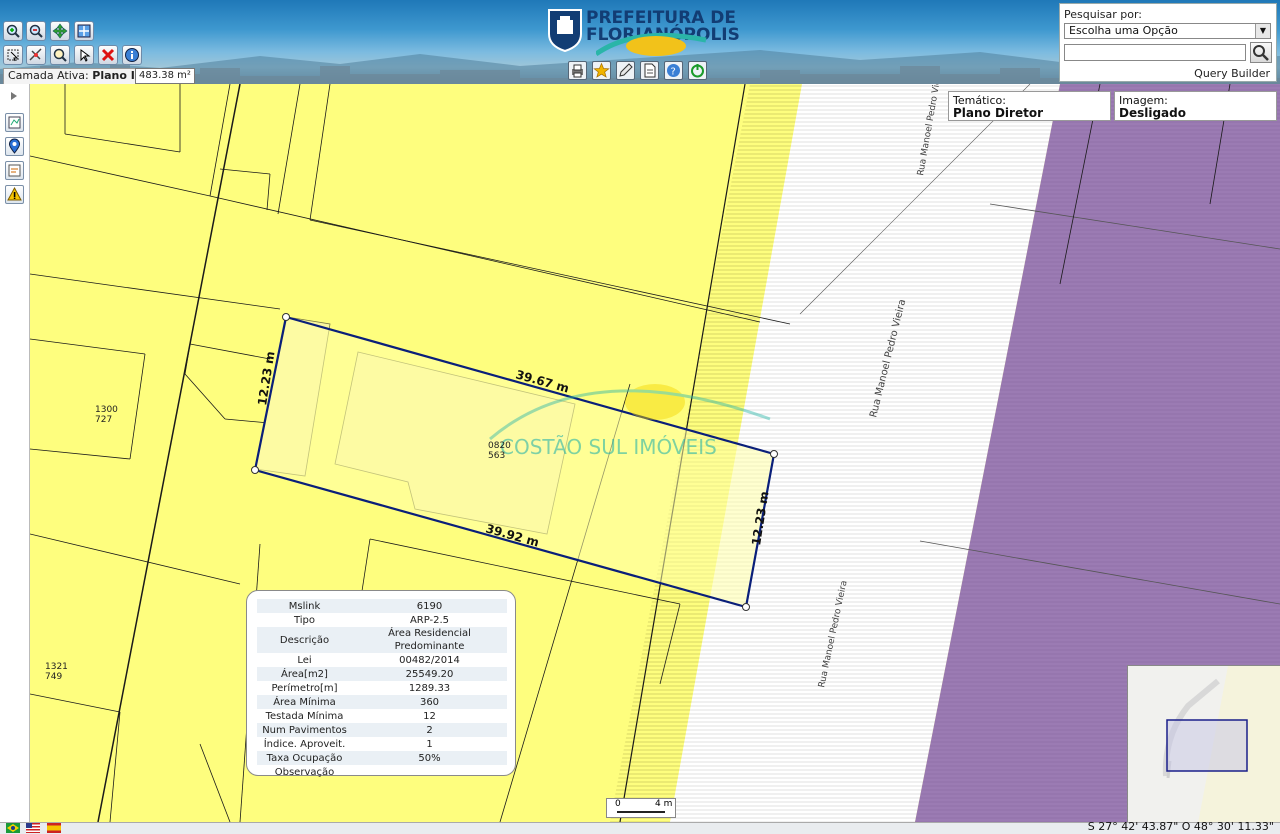 The width and height of the screenshot is (1280, 834). What do you see at coordinates (1262, 31) in the screenshot?
I see `dropdown-arrow-icon: ▼` at bounding box center [1262, 31].